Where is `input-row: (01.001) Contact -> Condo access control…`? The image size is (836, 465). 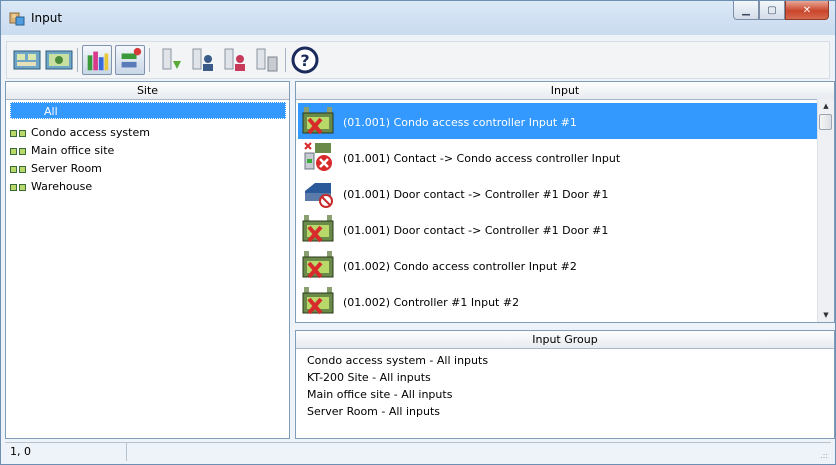
input-row: (01.001) Contact -> Condo access control… is located at coordinates (558, 157).